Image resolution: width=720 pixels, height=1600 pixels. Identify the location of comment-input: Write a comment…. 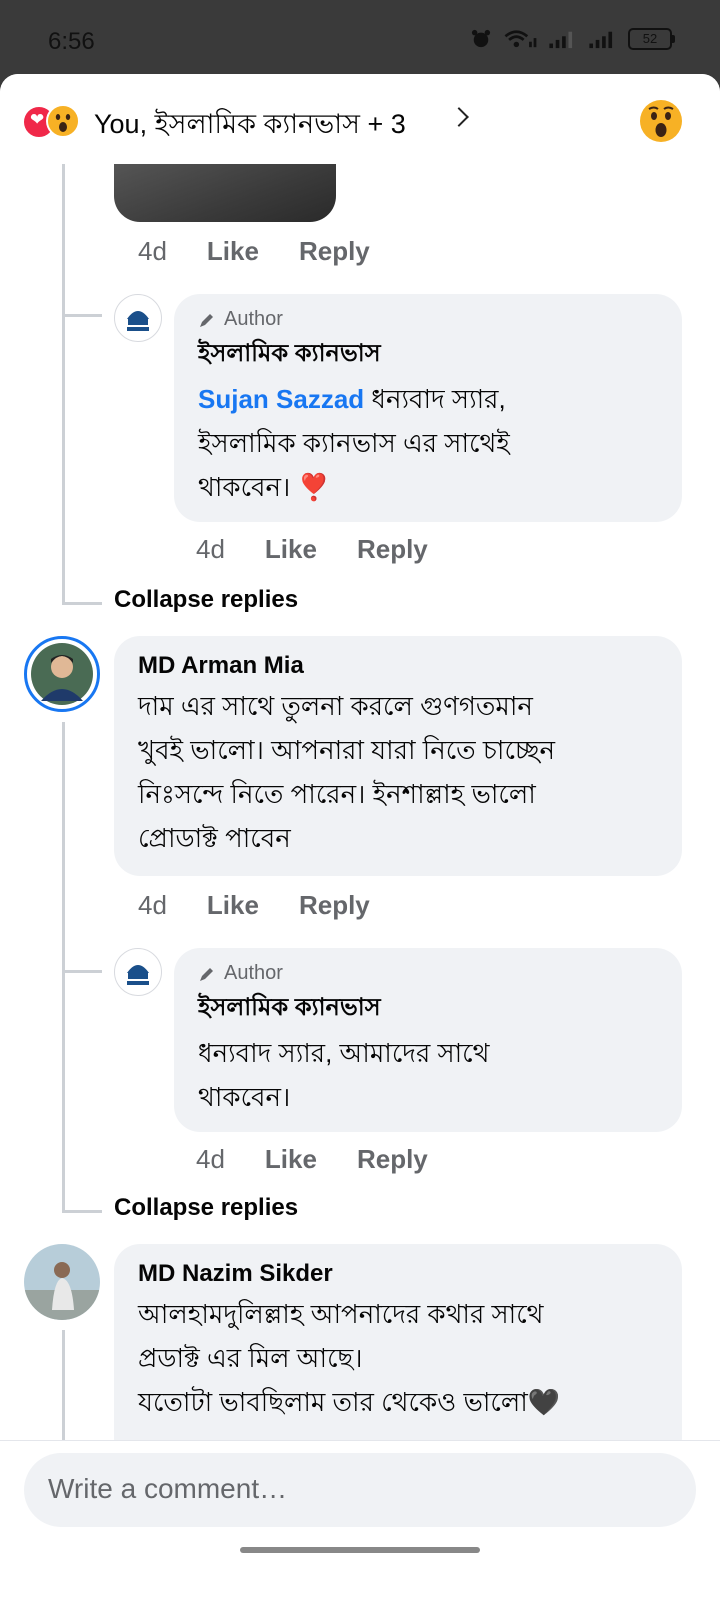
(360, 1490).